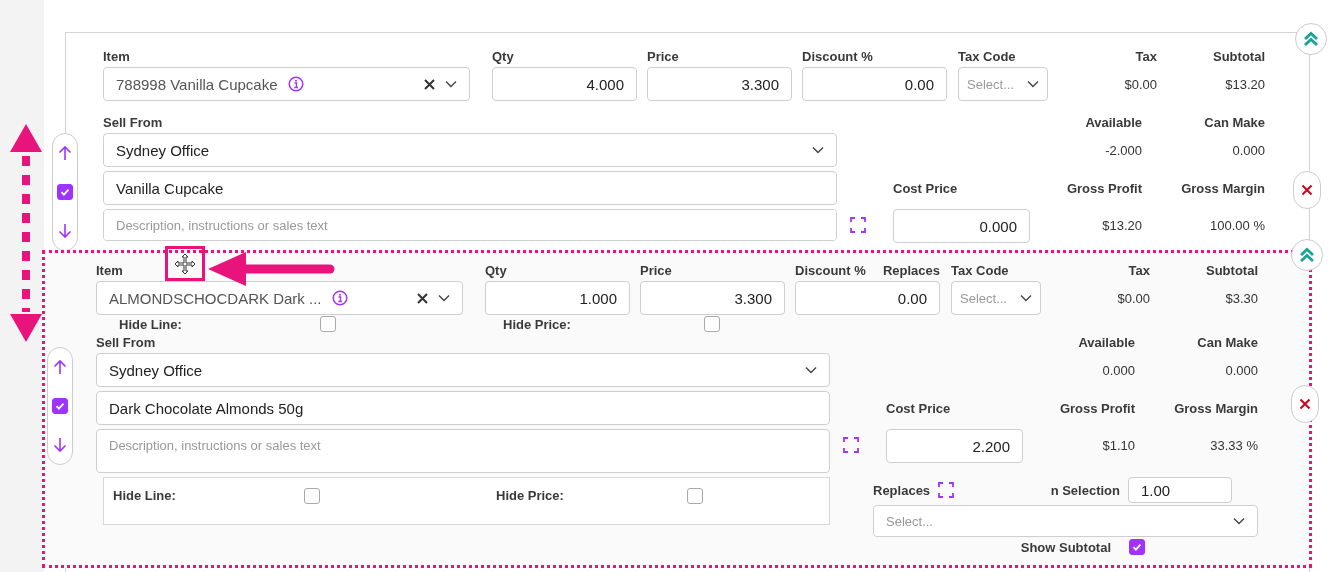 This screenshot has width=1329, height=572. What do you see at coordinates (1237, 225) in the screenshot?
I see `gross-margin-value: 100.00 %` at bounding box center [1237, 225].